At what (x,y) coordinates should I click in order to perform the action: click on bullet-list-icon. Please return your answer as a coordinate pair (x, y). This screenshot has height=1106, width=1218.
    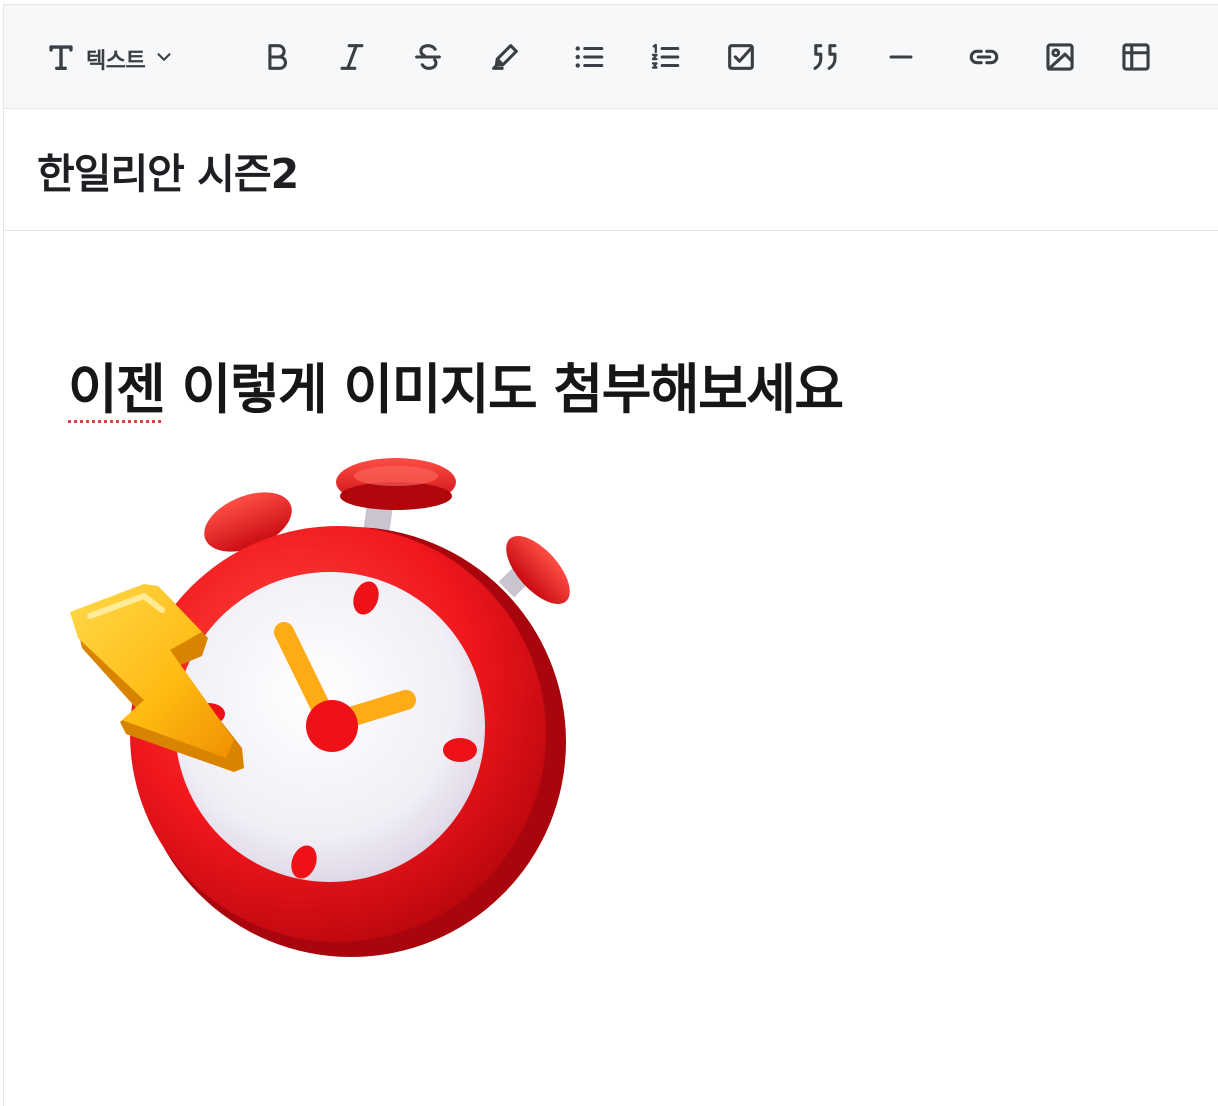
    Looking at the image, I should click on (589, 57).